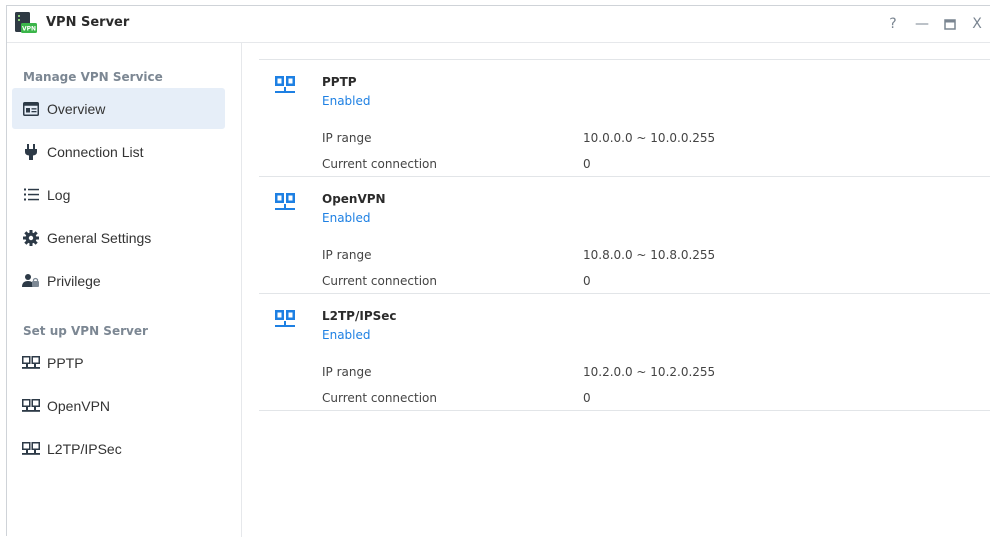  I want to click on svg-text: VPN, so click(29, 29).